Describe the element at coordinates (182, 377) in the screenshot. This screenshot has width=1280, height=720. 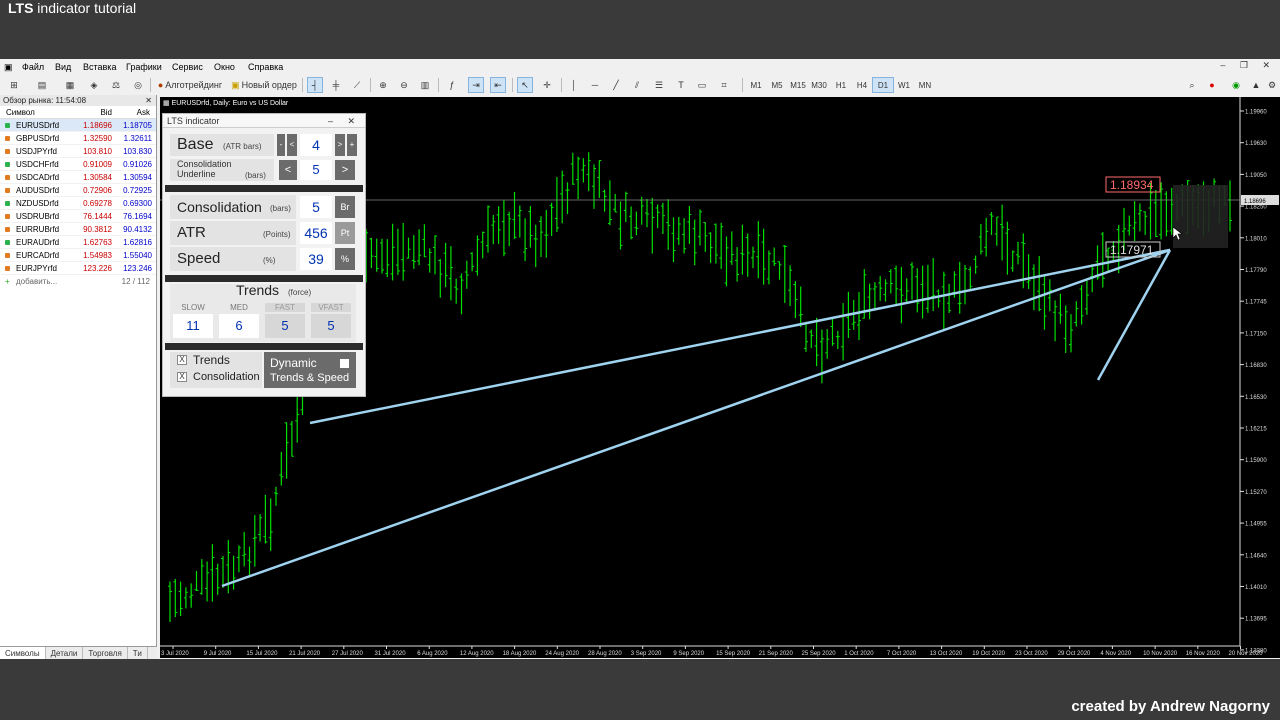
I see `consolidation-checkbox: X` at that location.